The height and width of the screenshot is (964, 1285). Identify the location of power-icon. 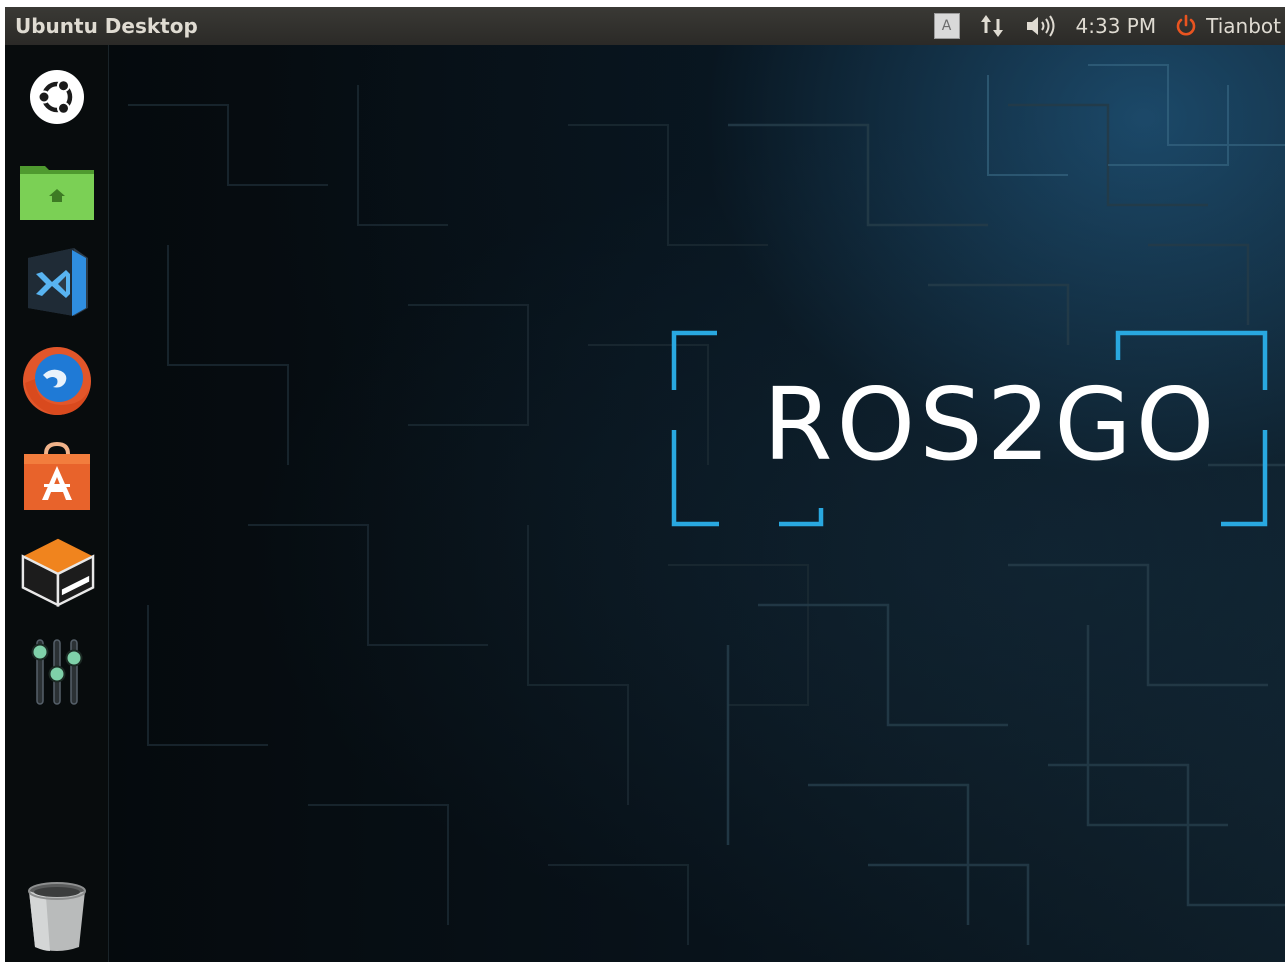
(1186, 25).